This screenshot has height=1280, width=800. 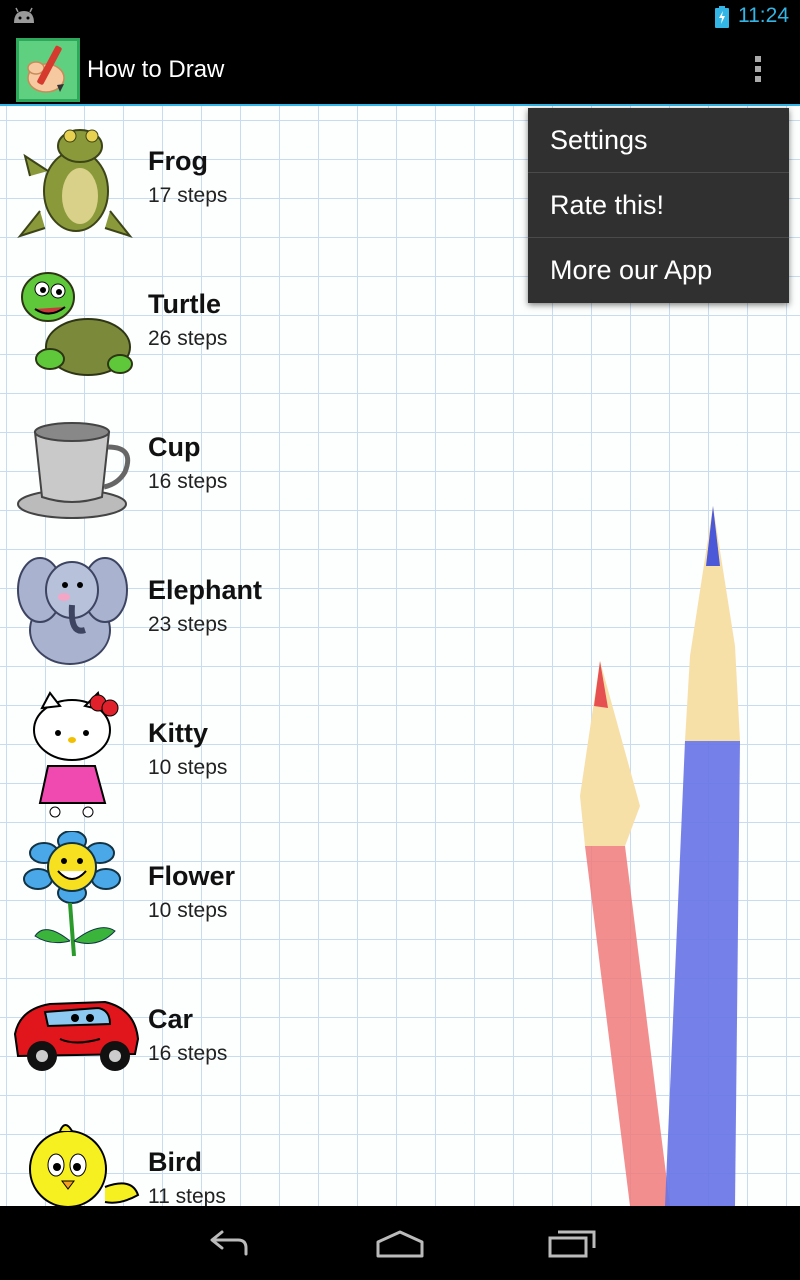 I want to click on action-bar: How to Draw, so click(x=400, y=70).